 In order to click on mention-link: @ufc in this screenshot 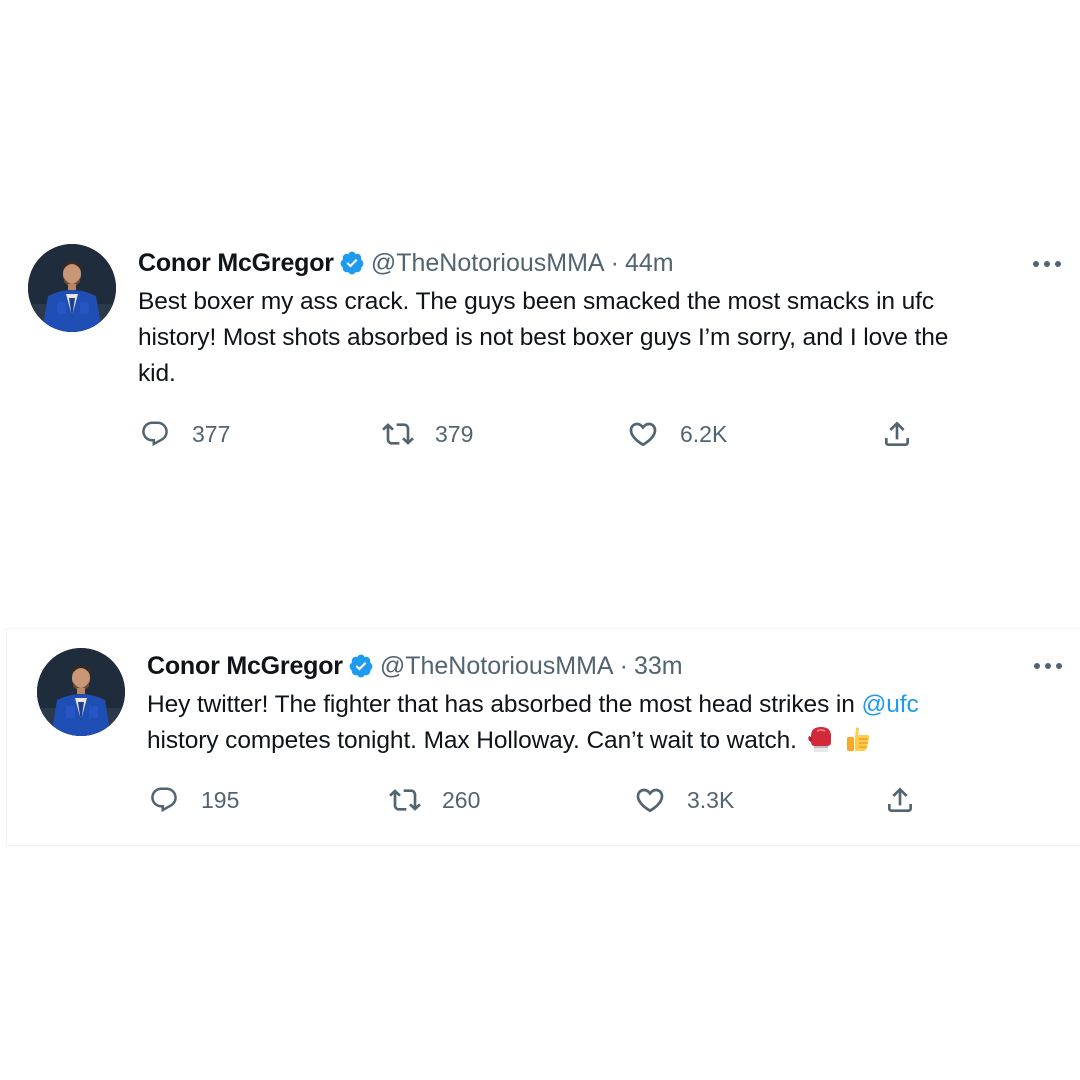, I will do `click(890, 704)`.